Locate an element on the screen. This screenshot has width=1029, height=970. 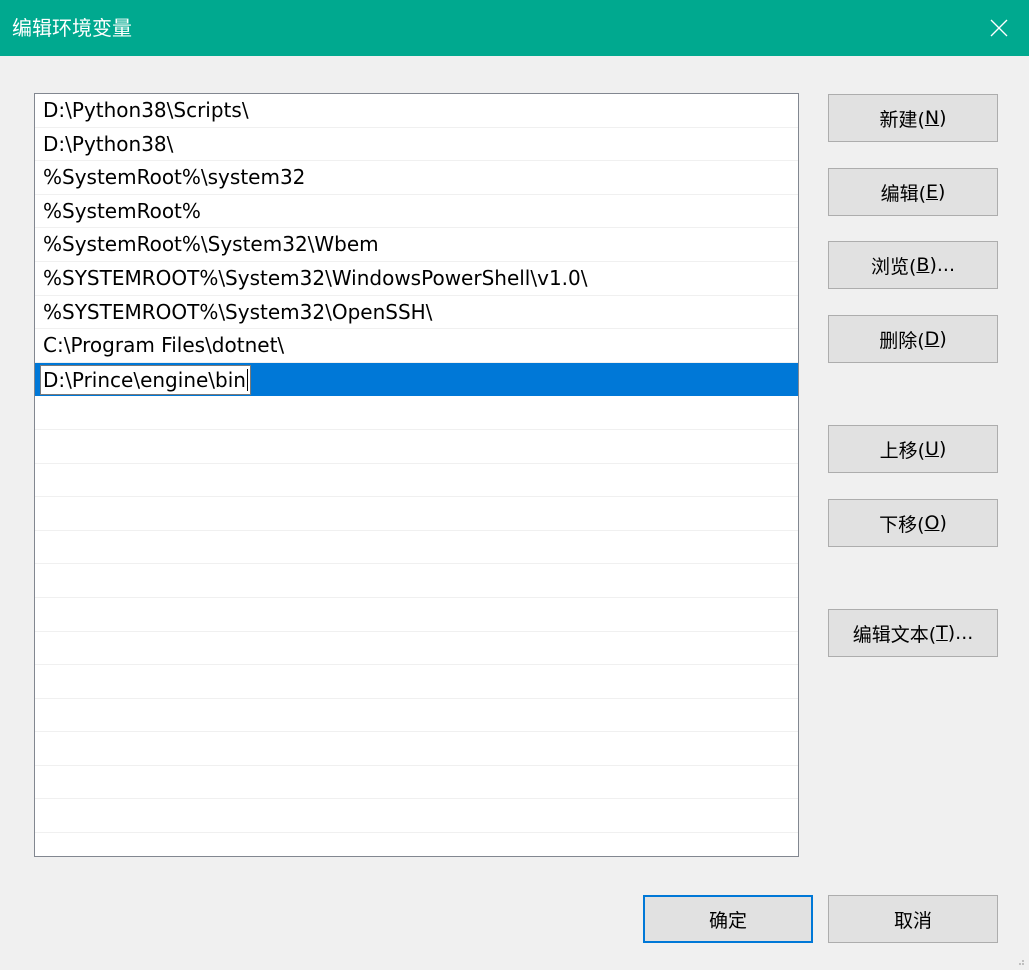
list-item: %SYSTEMROOT%\System32\OpenSSH\ is located at coordinates (416, 313).